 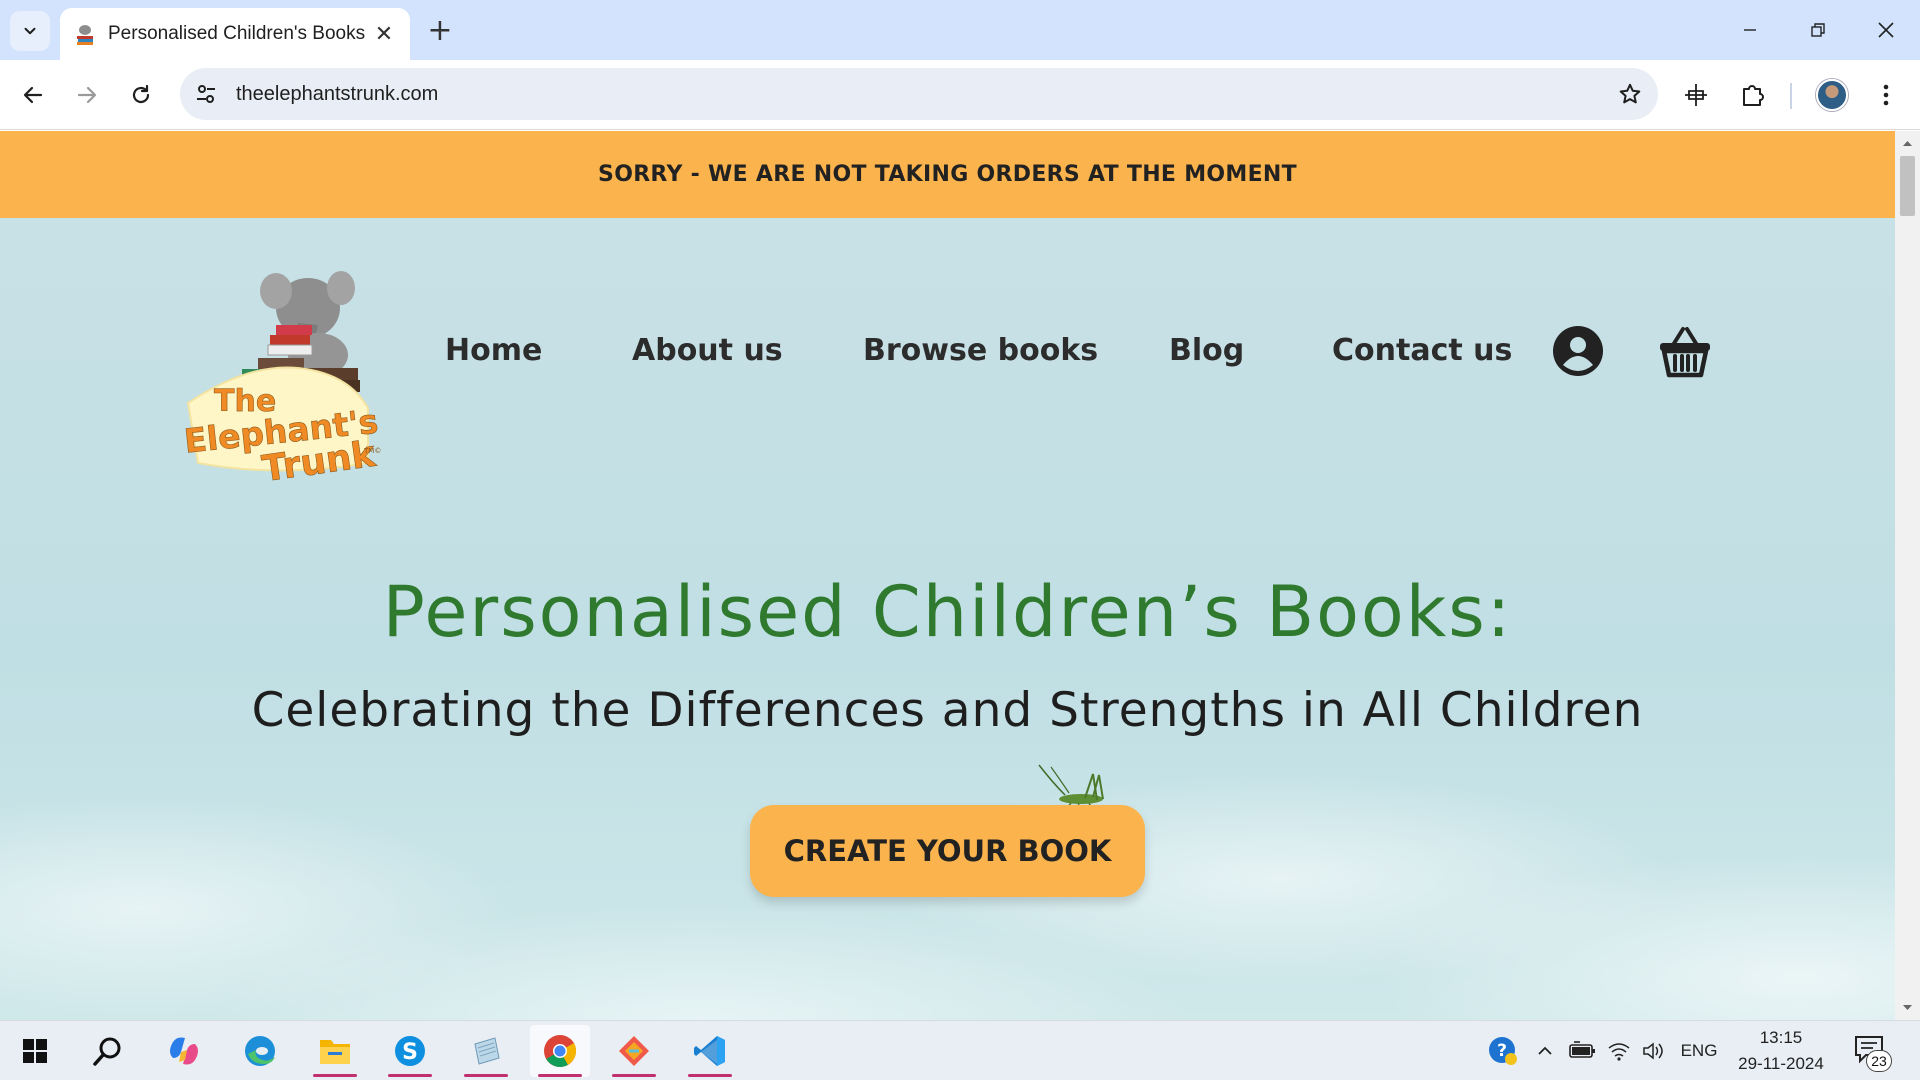 I want to click on file-explorer-icon, so click(x=335, y=1052).